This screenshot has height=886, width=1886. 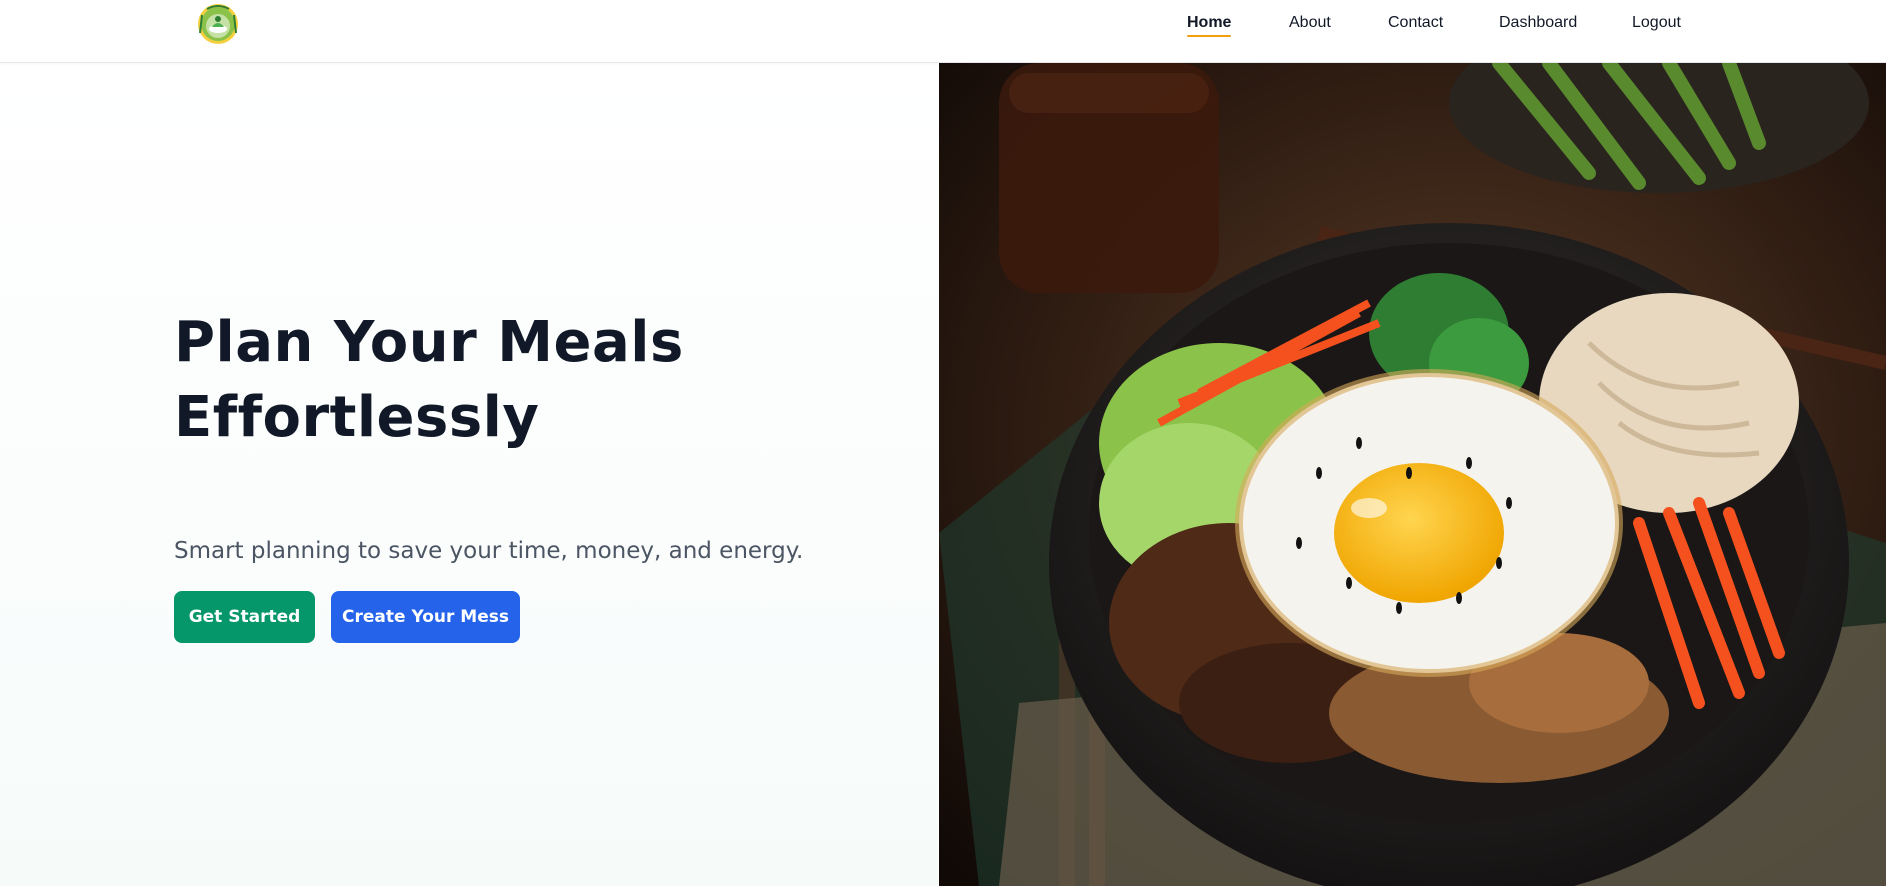 I want to click on create-your-mess-button: Create Your Mess, so click(x=425, y=617).